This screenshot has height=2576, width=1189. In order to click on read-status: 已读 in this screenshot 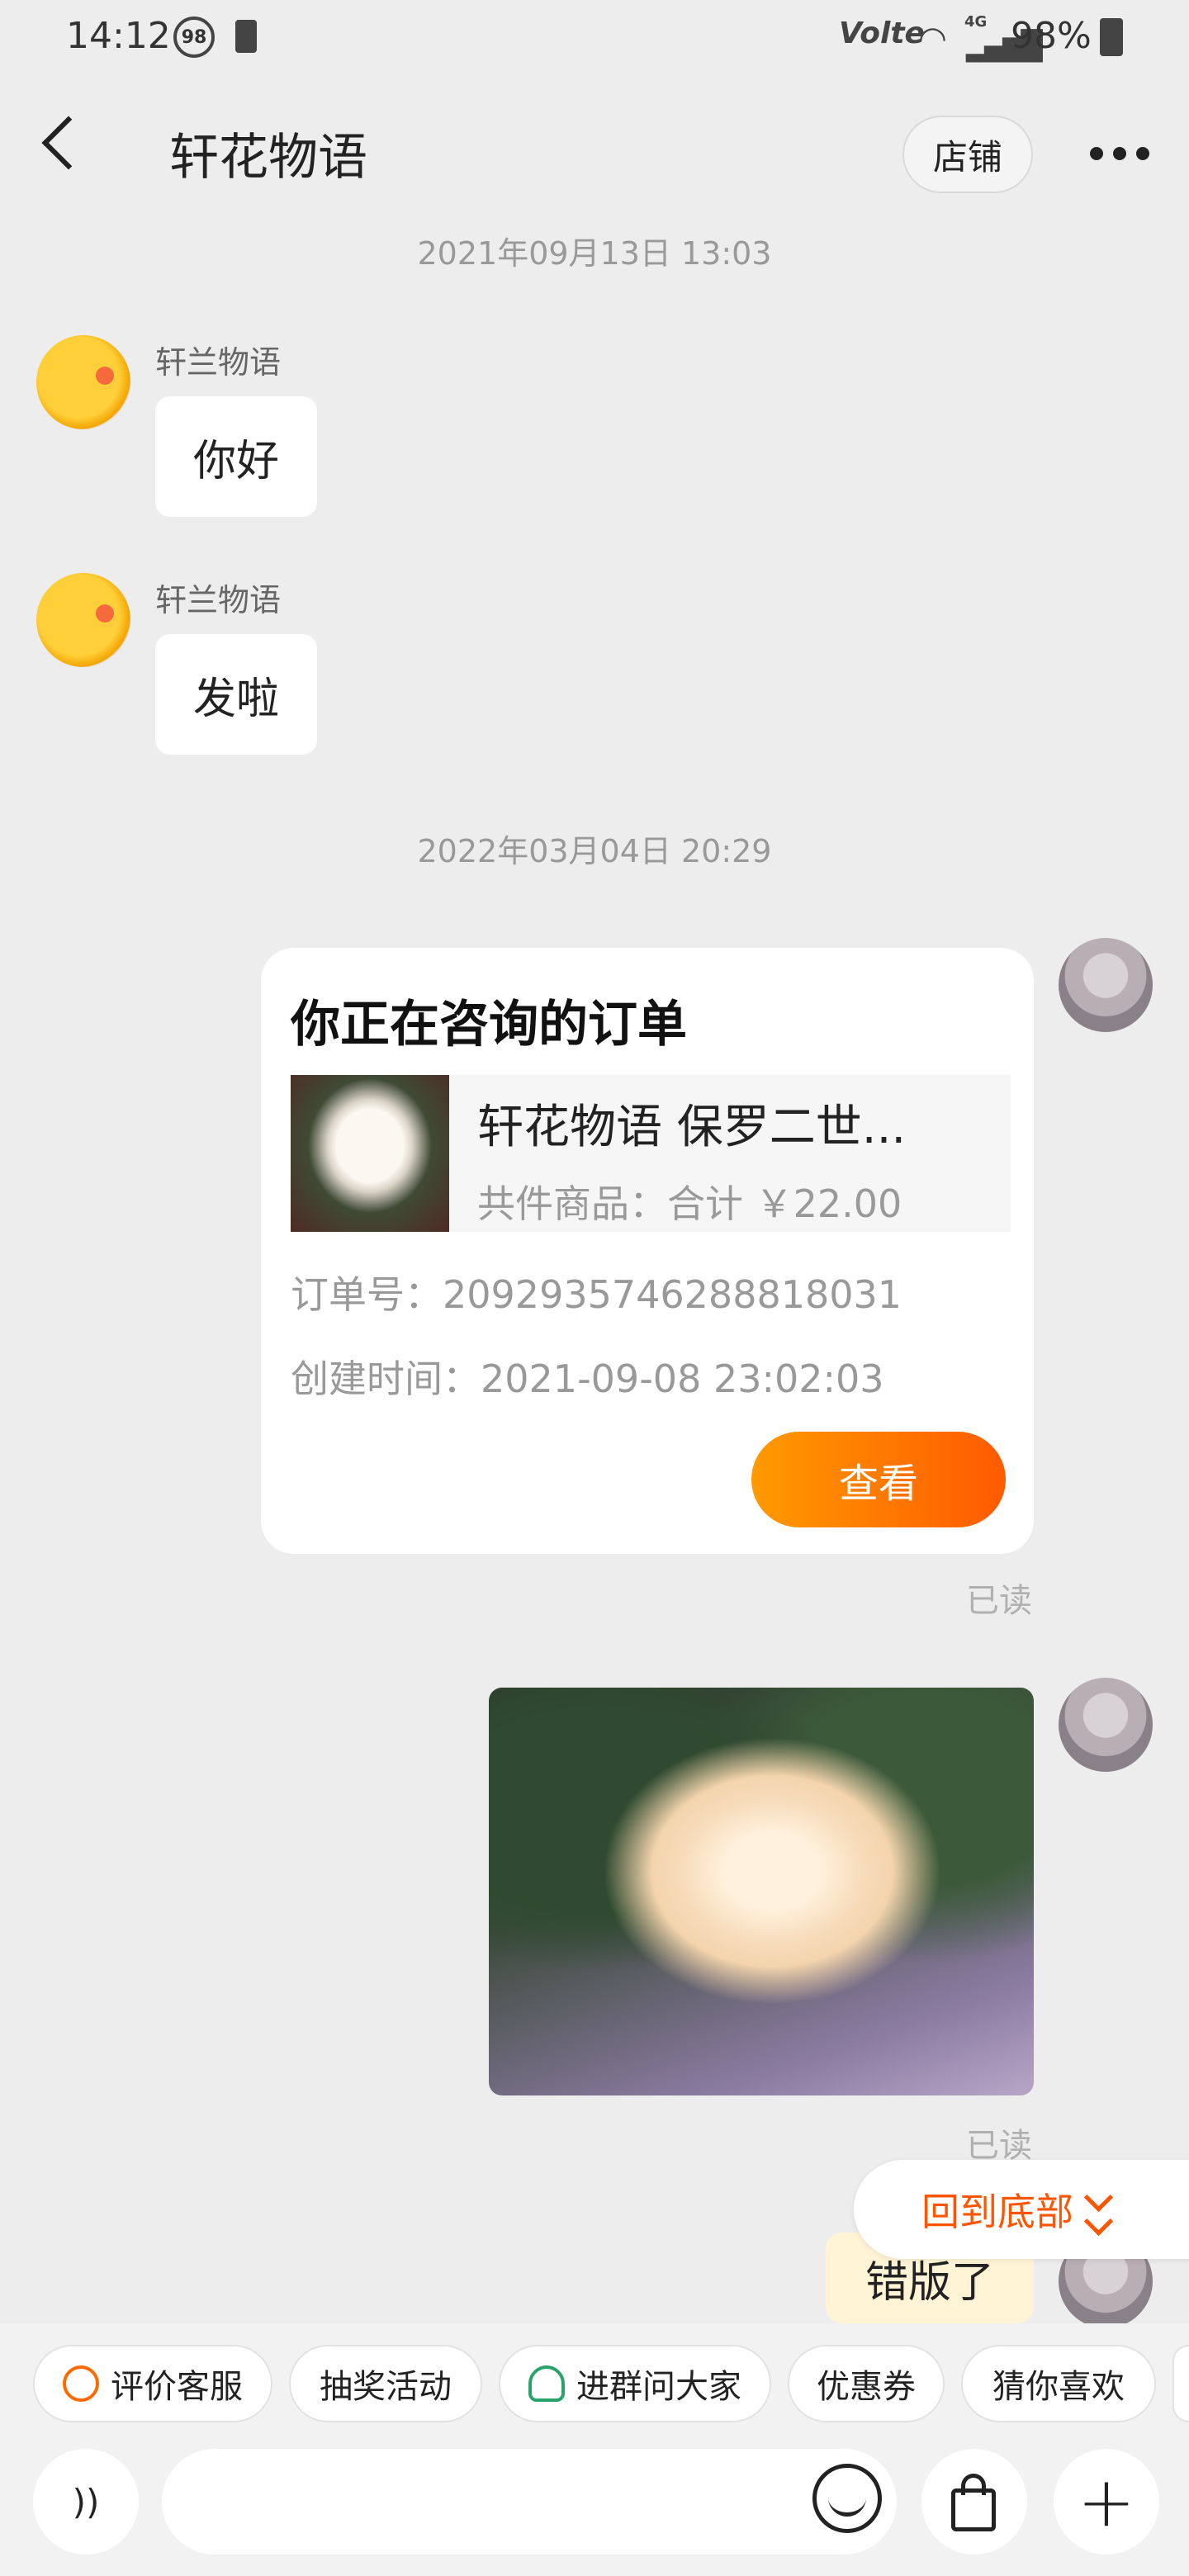, I will do `click(999, 1601)`.